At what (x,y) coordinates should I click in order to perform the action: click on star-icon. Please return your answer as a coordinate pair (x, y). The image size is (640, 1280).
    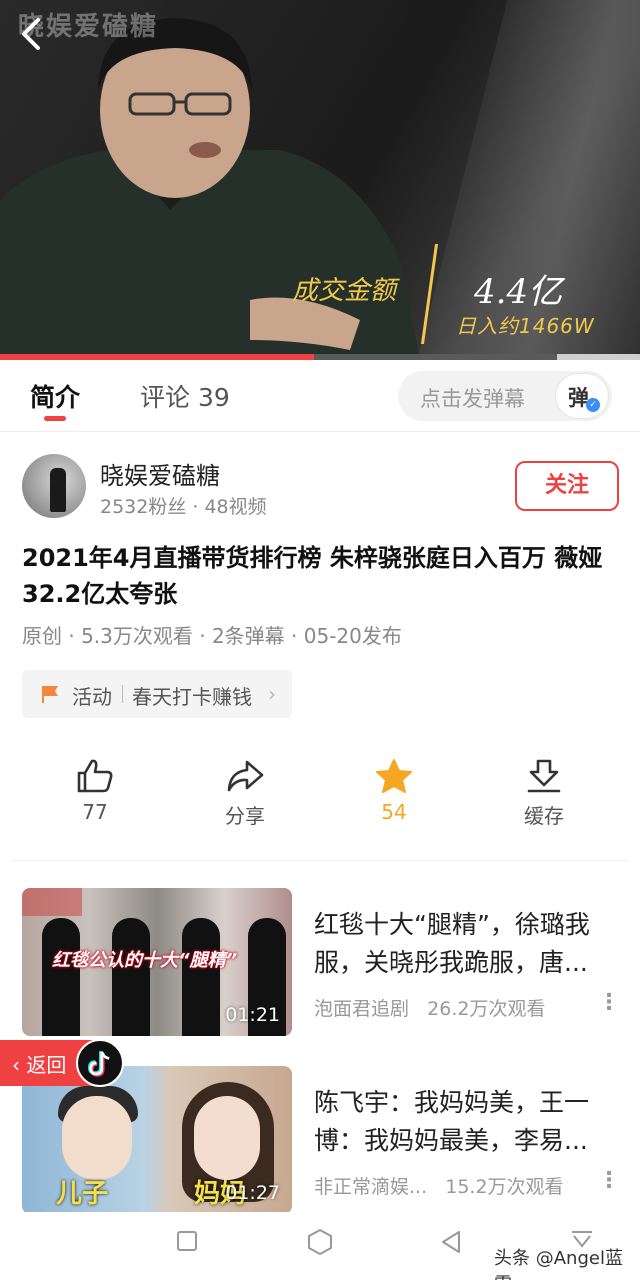
    Looking at the image, I should click on (394, 776).